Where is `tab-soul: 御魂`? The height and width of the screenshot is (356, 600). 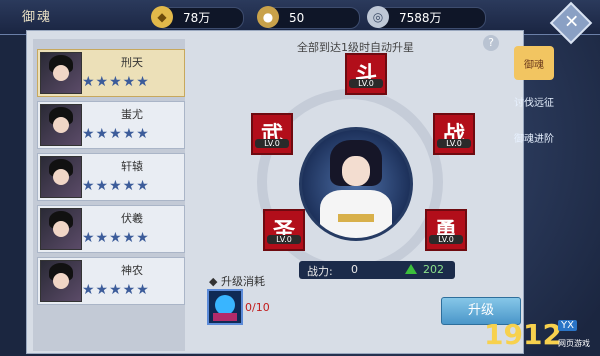 tab-soul: 御魂 is located at coordinates (534, 63).